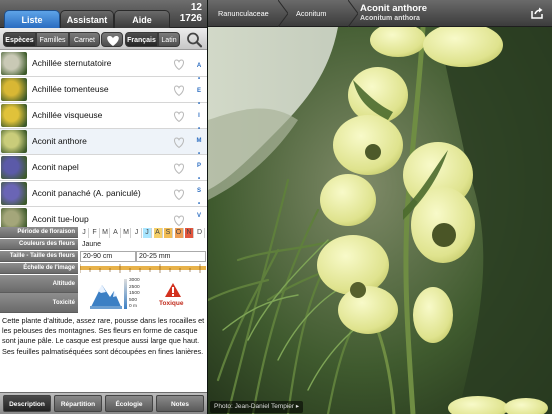  What do you see at coordinates (189, 233) in the screenshot?
I see `flowering-month: N` at bounding box center [189, 233].